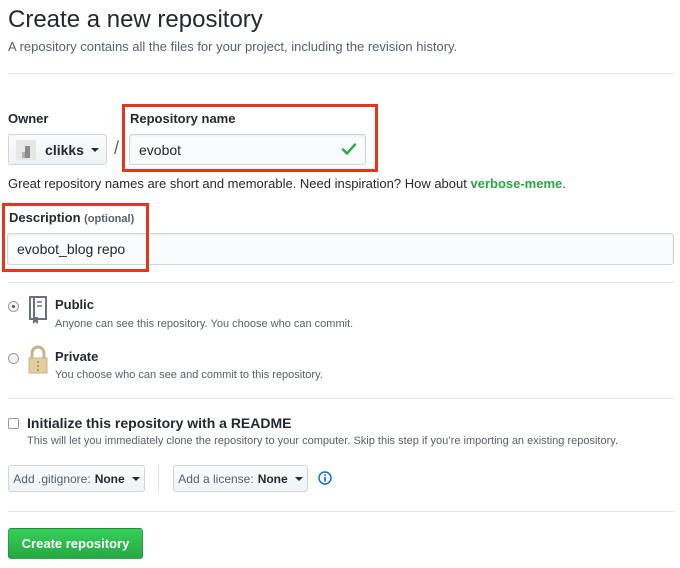 The height and width of the screenshot is (568, 680). I want to click on divider-bottom, so click(341, 511).